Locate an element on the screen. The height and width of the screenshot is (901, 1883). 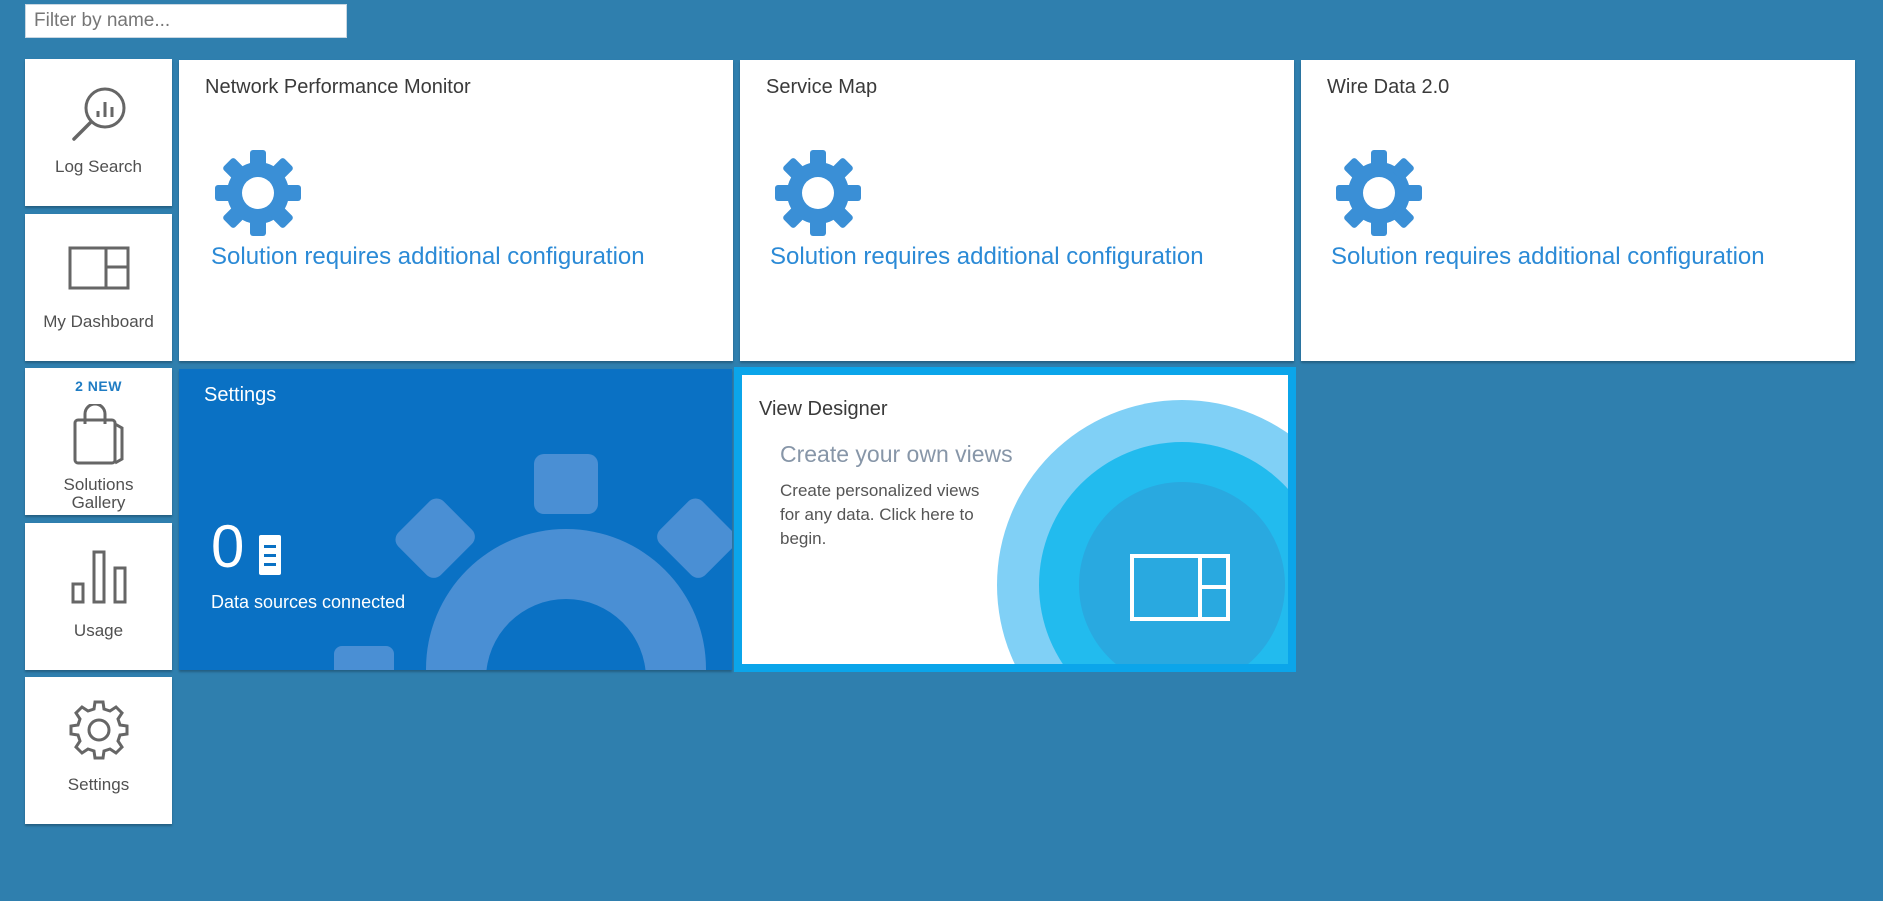
shopping-bag-icon is located at coordinates (98, 435).